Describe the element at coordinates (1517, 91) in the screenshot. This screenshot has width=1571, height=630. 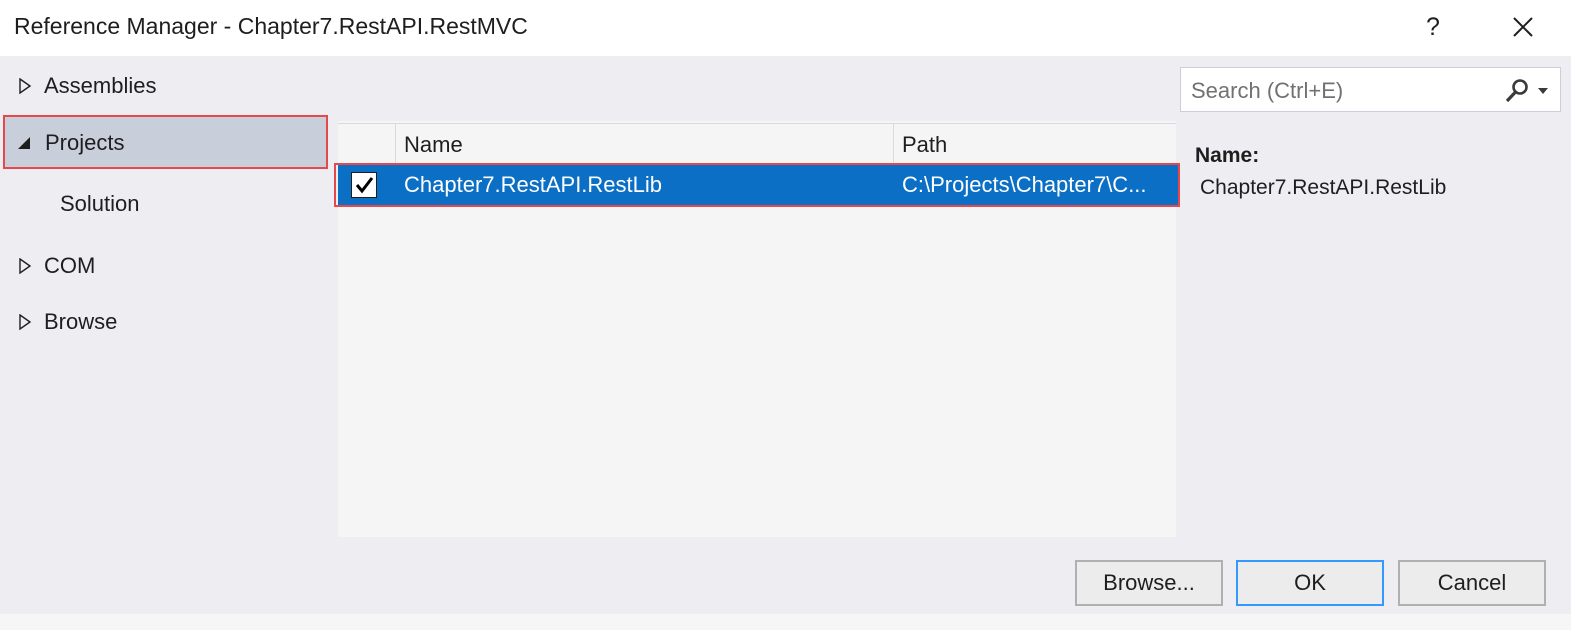
I see `search-icon` at that location.